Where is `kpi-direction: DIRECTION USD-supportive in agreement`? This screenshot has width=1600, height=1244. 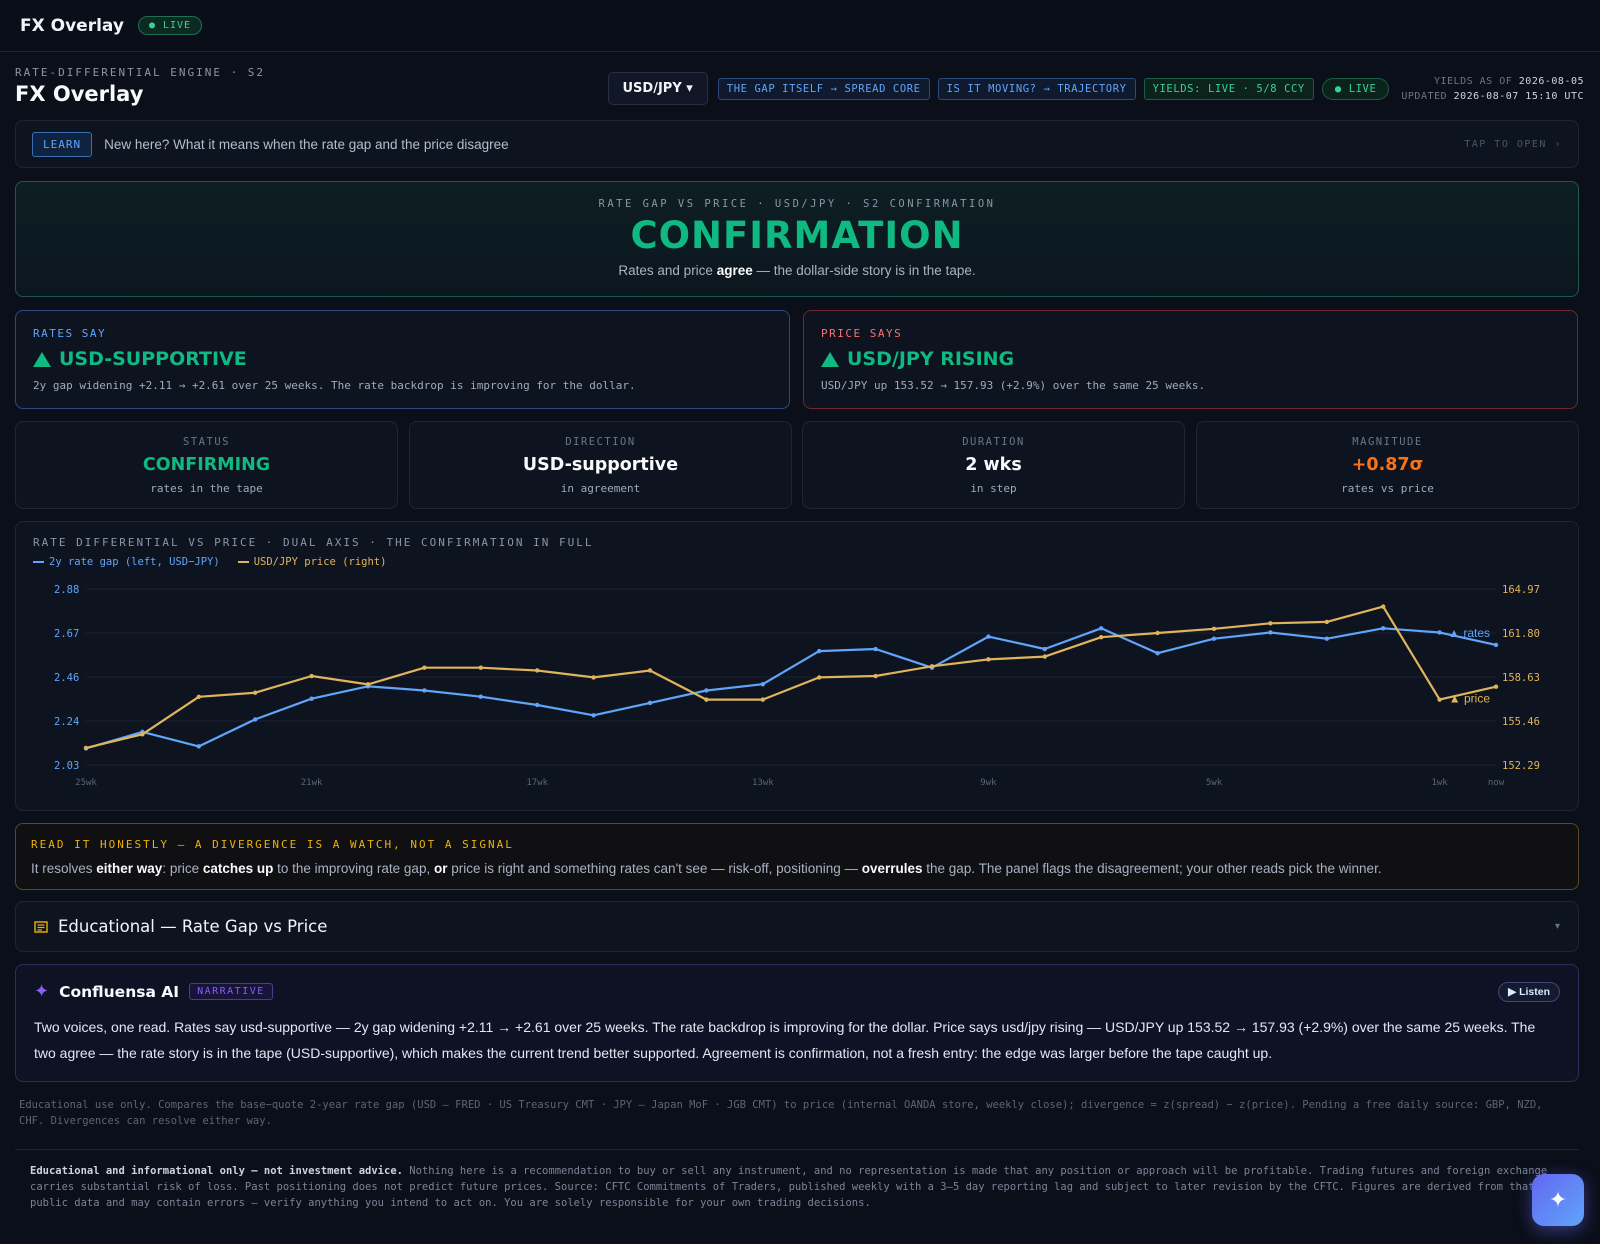
kpi-direction: DIRECTION USD-supportive in agreement is located at coordinates (600, 465).